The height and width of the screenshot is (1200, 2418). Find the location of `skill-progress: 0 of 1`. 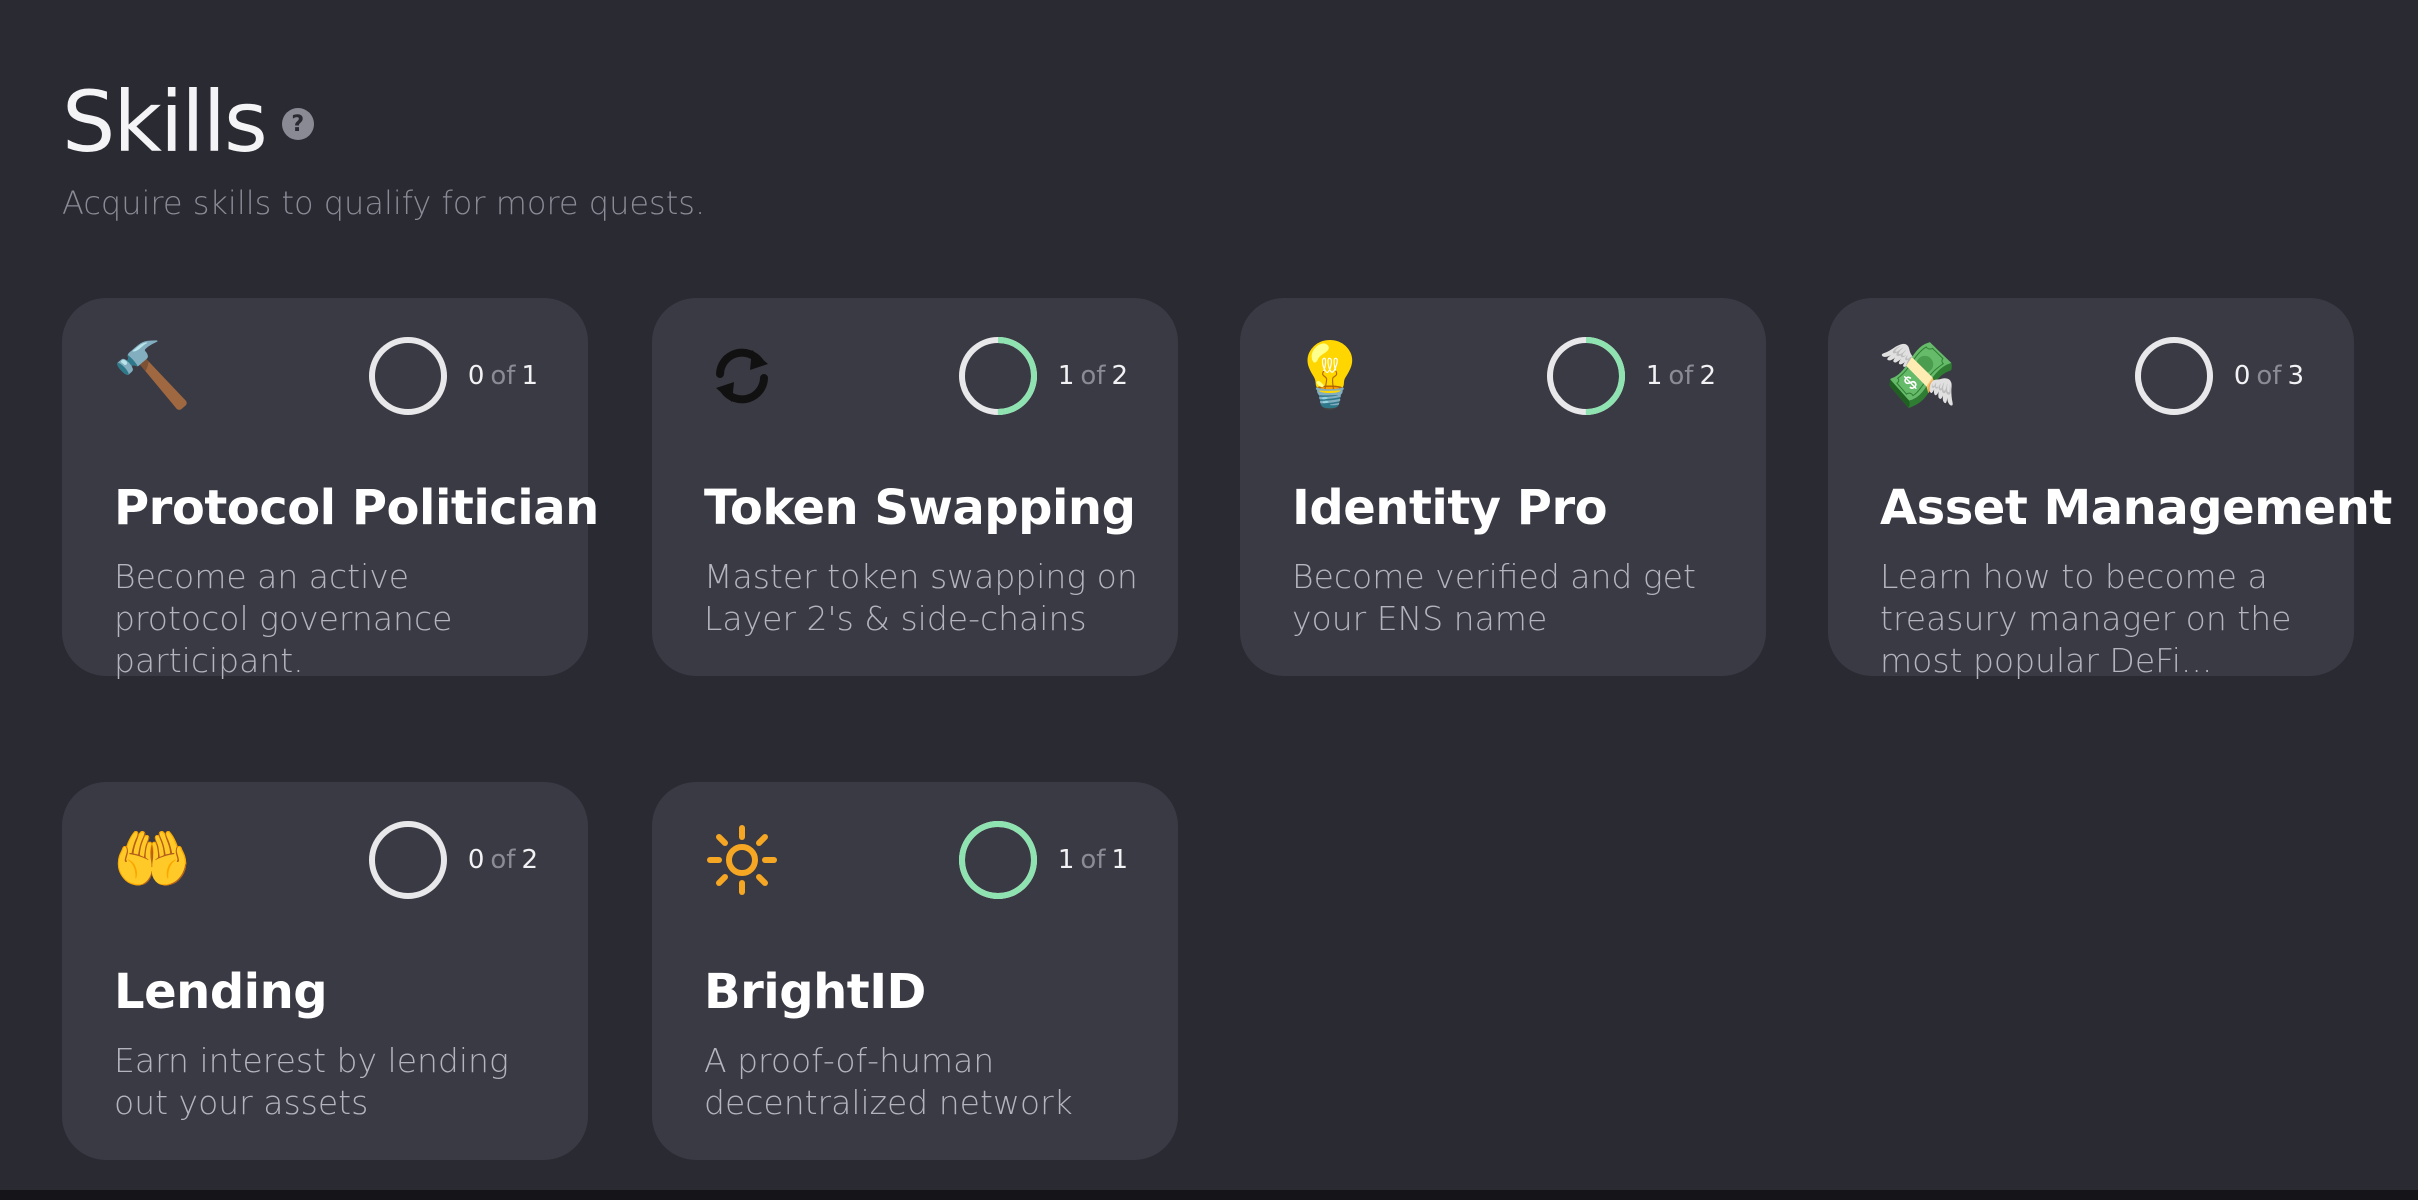

skill-progress: 0 of 1 is located at coordinates (452, 376).